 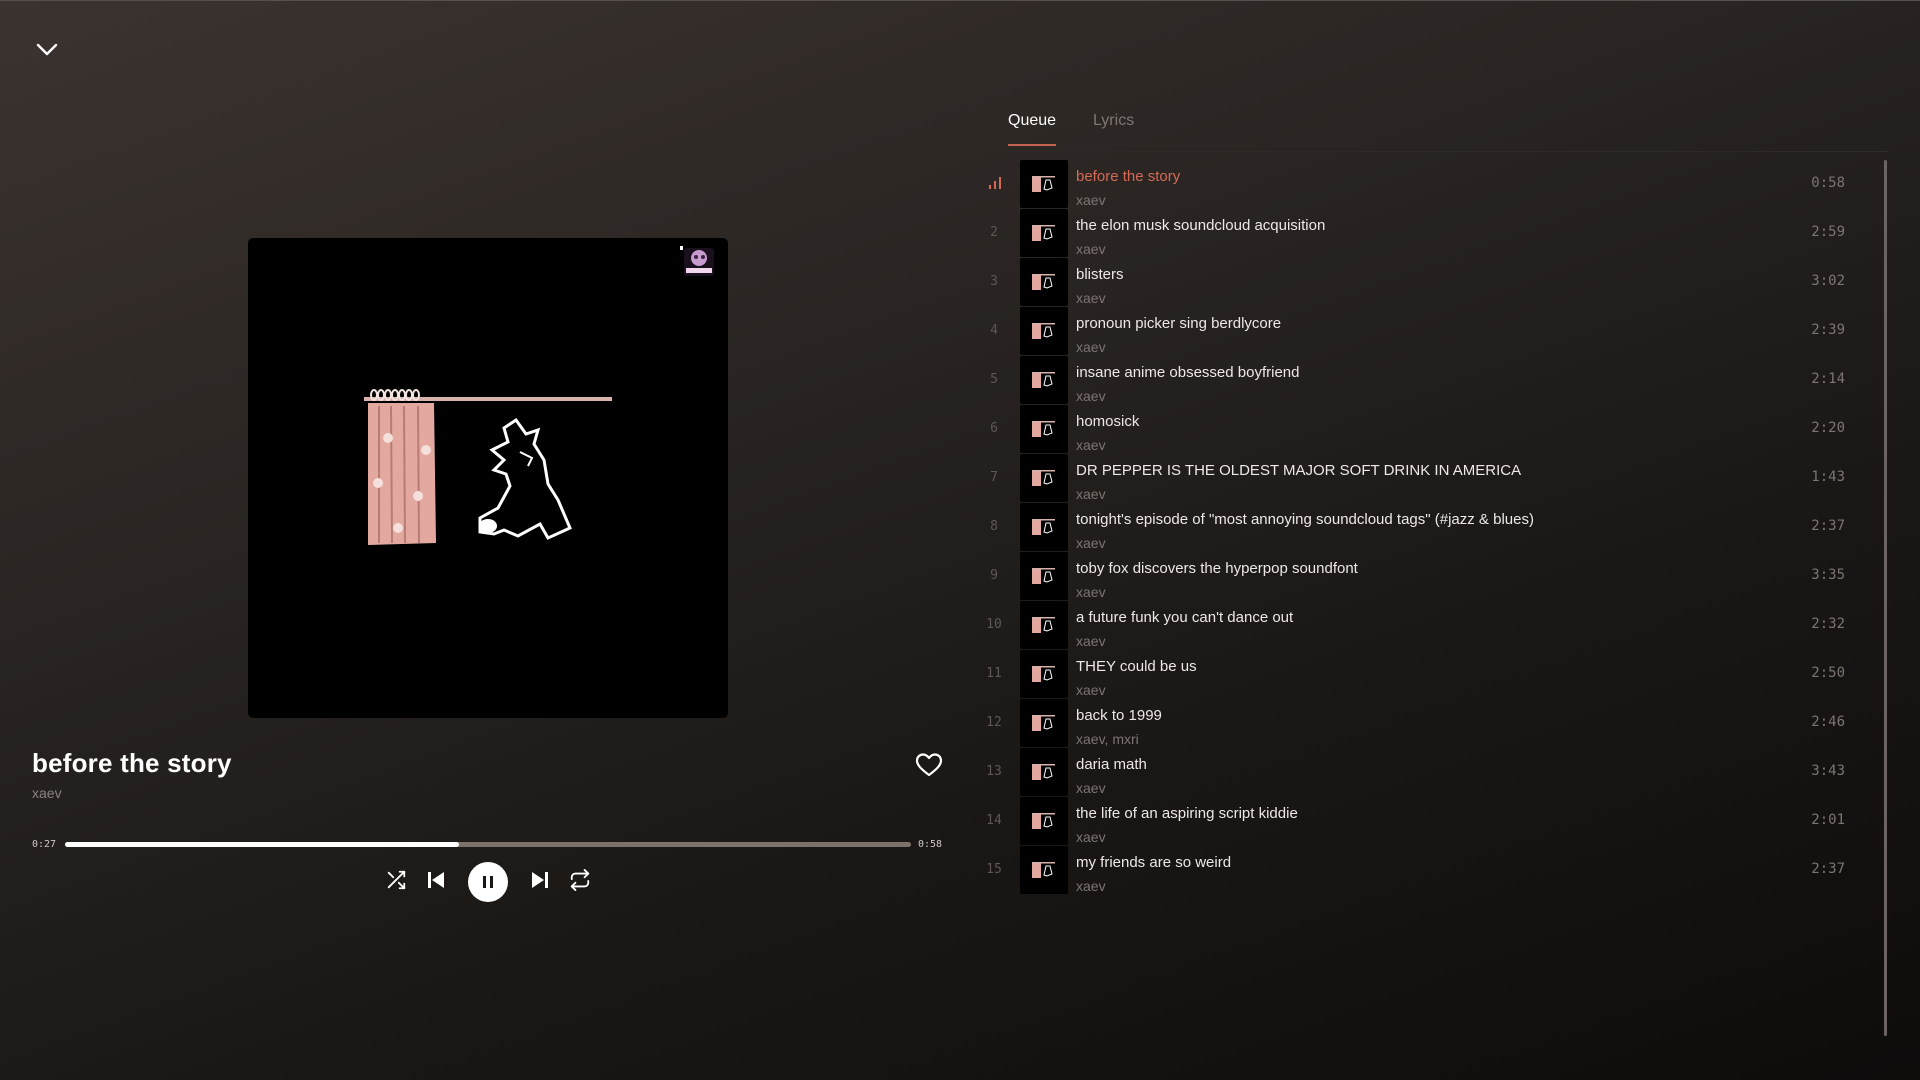 I want to click on track-number: 9, so click(x=994, y=575).